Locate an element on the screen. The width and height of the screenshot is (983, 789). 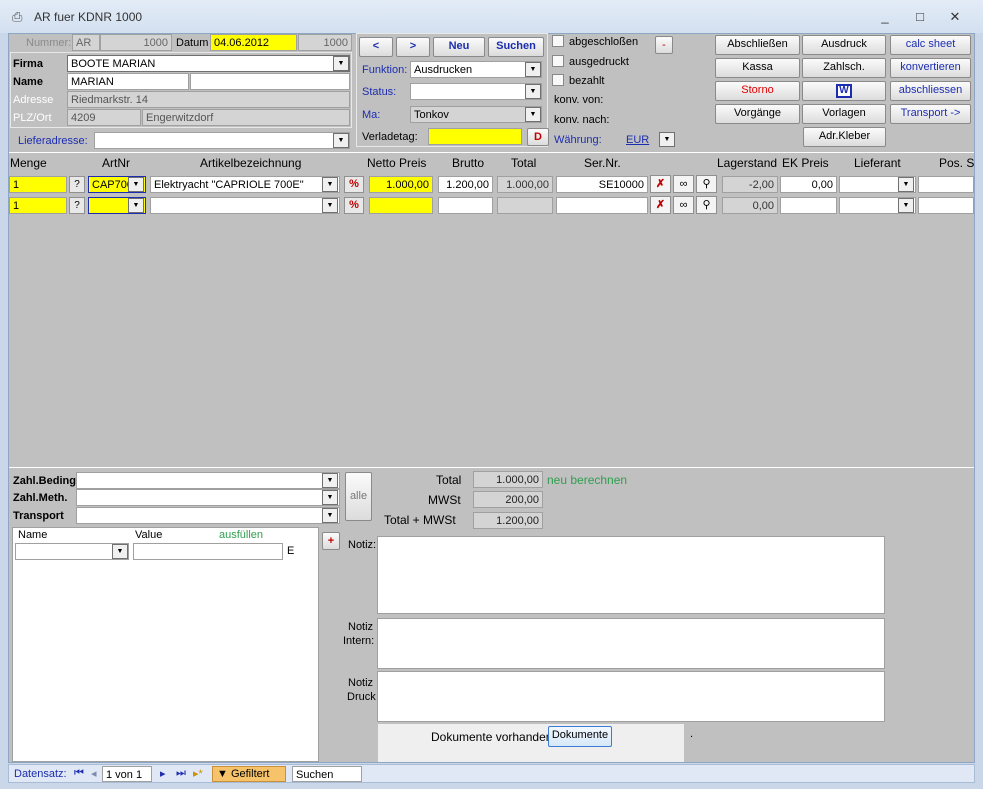
d-button: D is located at coordinates (538, 137).